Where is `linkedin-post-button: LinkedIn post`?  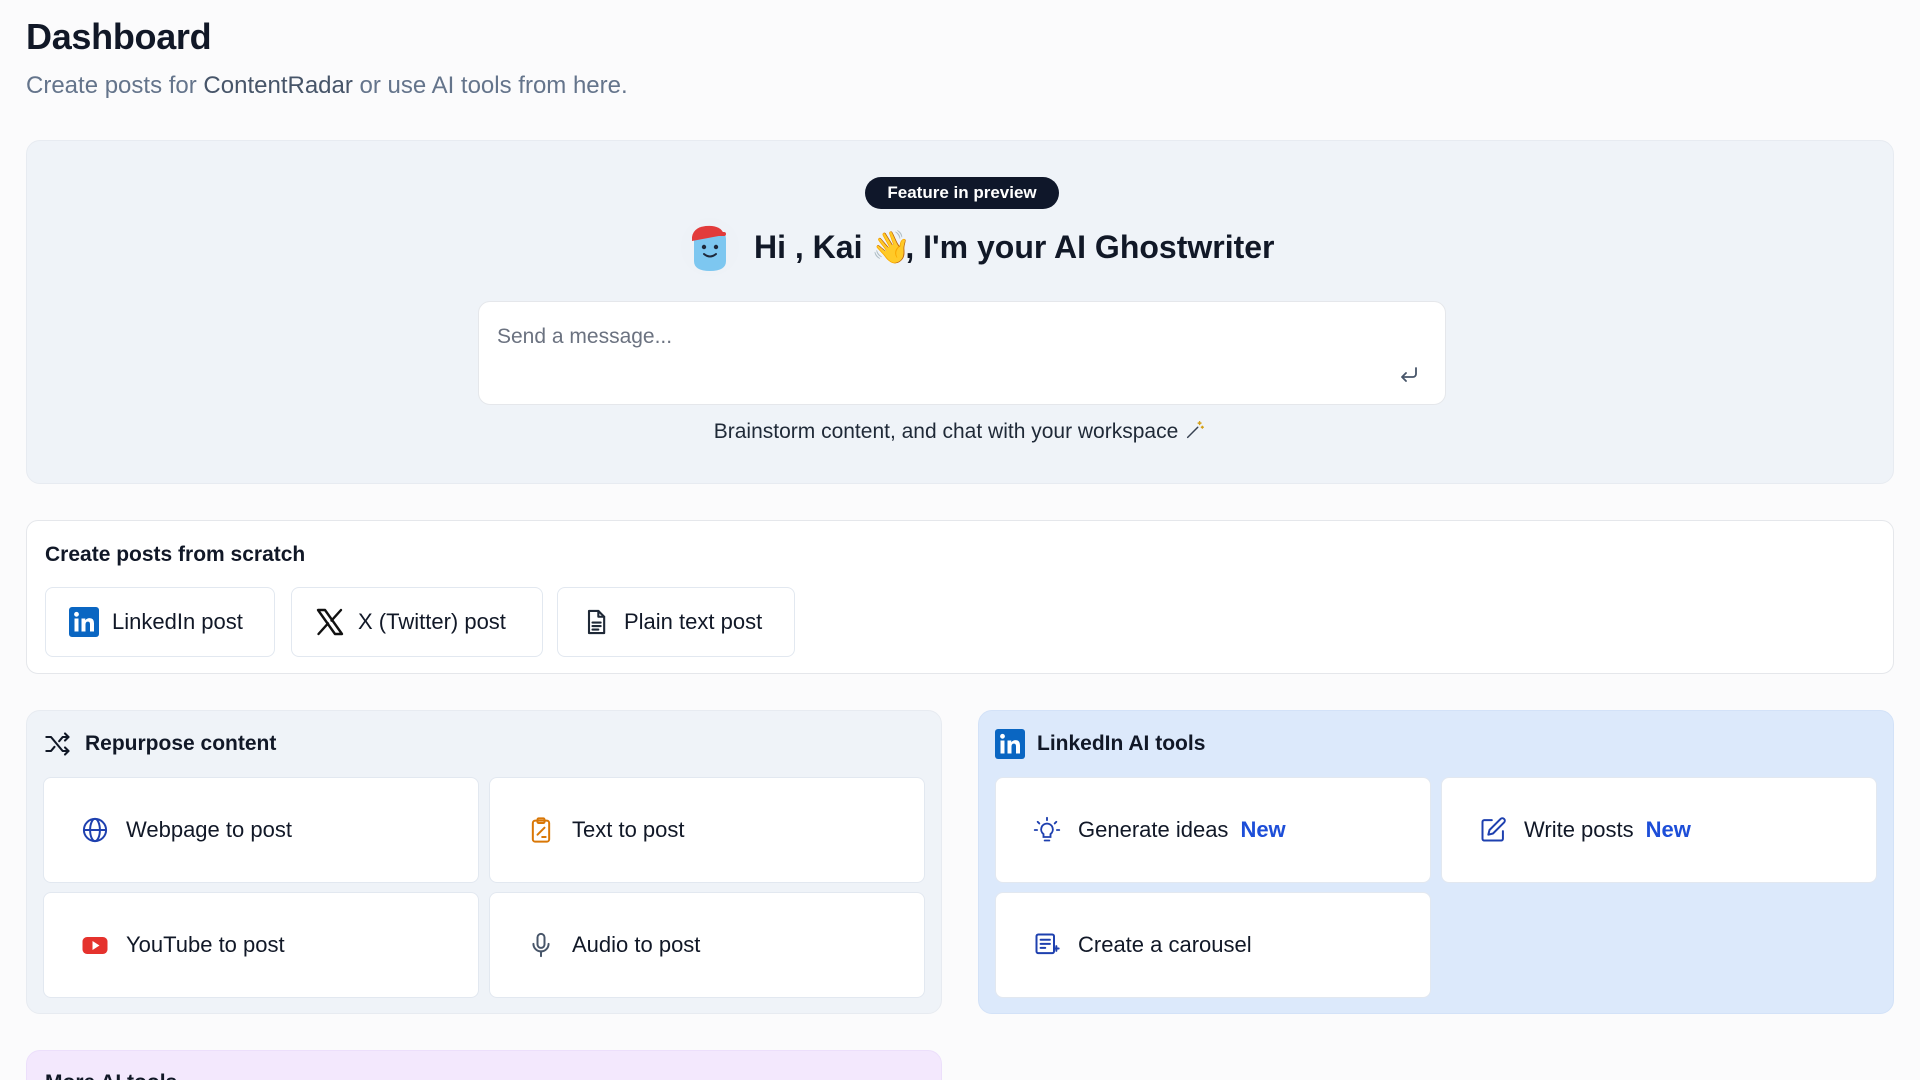
linkedin-post-button: LinkedIn post is located at coordinates (160, 622).